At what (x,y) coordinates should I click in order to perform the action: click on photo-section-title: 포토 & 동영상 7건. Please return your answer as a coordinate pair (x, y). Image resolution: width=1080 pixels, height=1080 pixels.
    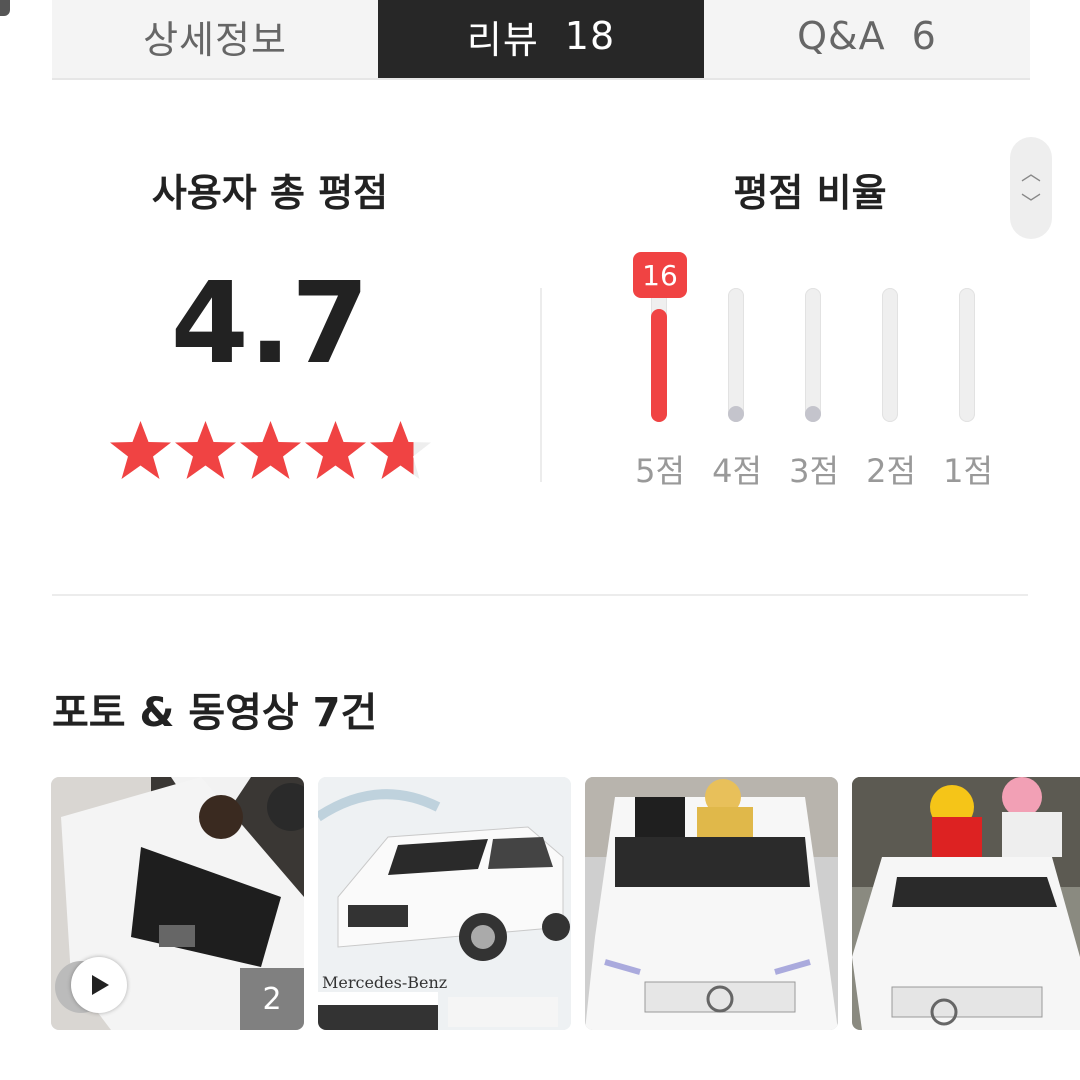
    Looking at the image, I should click on (215, 713).